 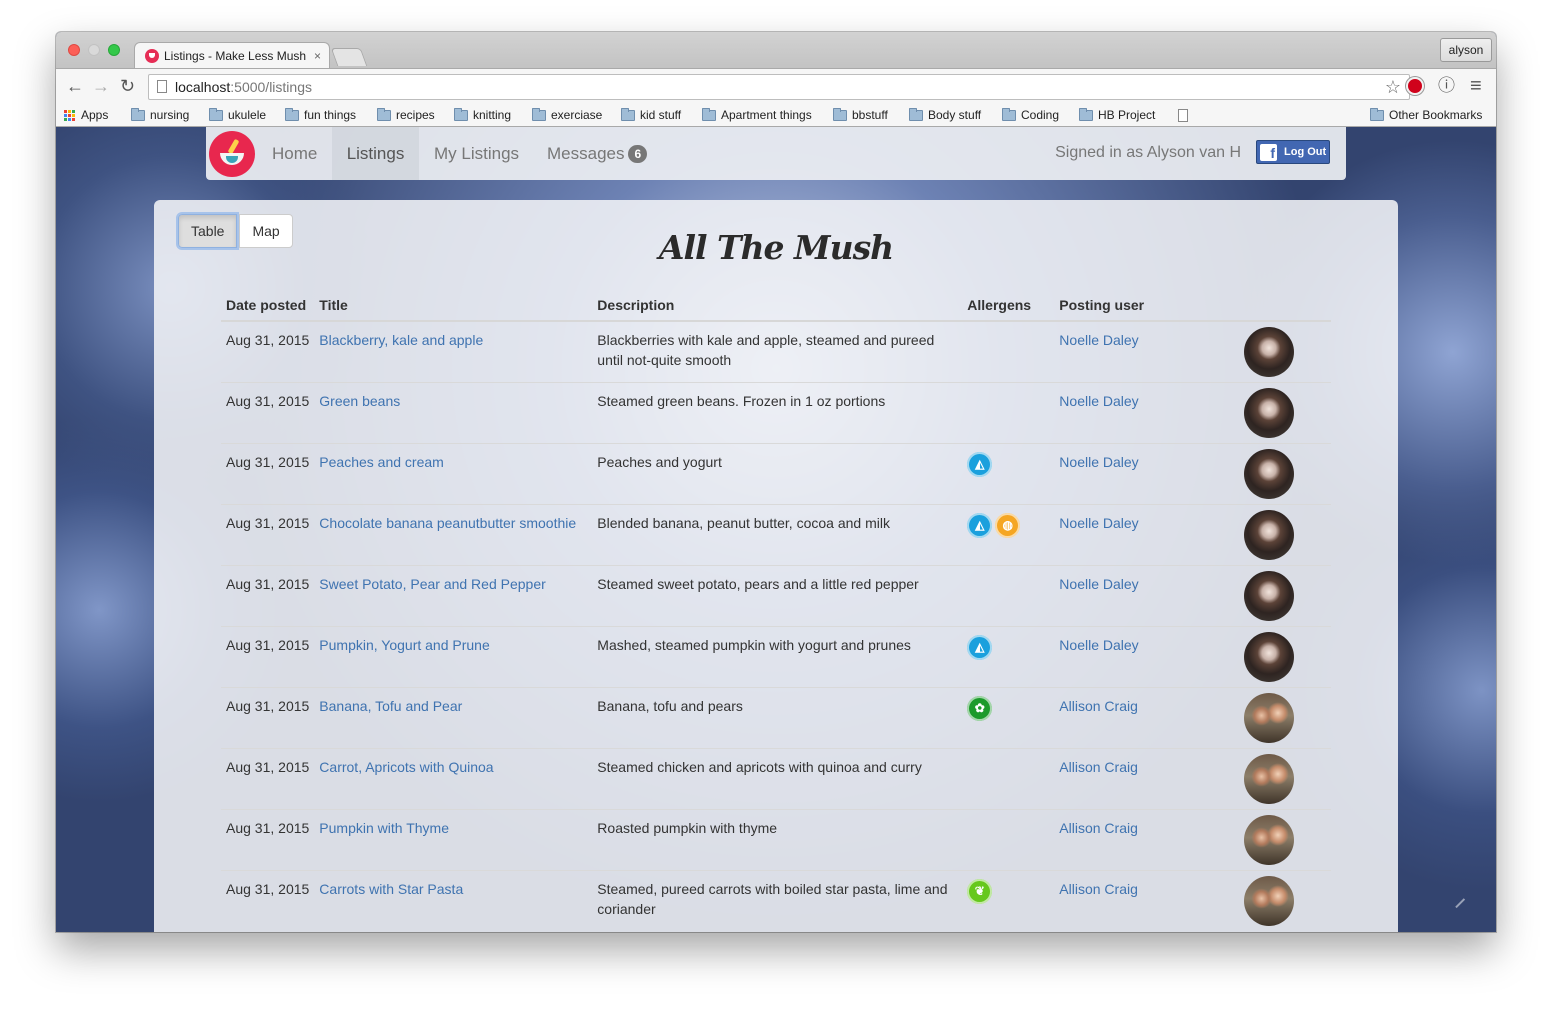 I want to click on listing-title-link: Blackberry, kale and apple, so click(x=401, y=340).